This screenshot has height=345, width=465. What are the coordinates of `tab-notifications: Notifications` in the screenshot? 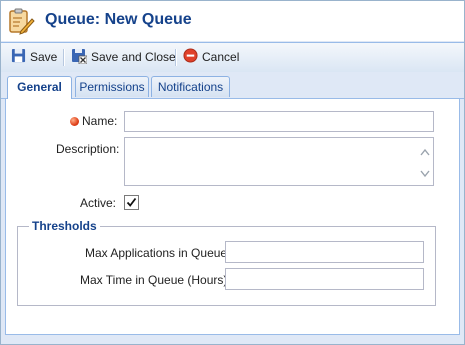 It's located at (190, 86).